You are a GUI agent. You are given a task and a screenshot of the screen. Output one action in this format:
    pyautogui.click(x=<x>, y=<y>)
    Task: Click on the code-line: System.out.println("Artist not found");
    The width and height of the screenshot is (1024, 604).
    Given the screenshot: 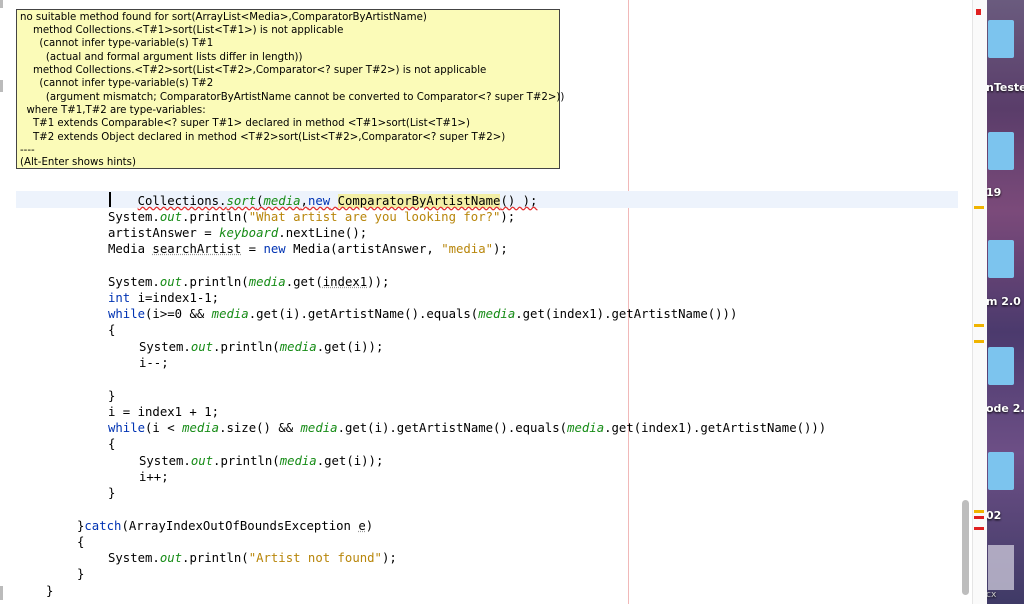 What is the action you would take?
    pyautogui.click(x=252, y=558)
    